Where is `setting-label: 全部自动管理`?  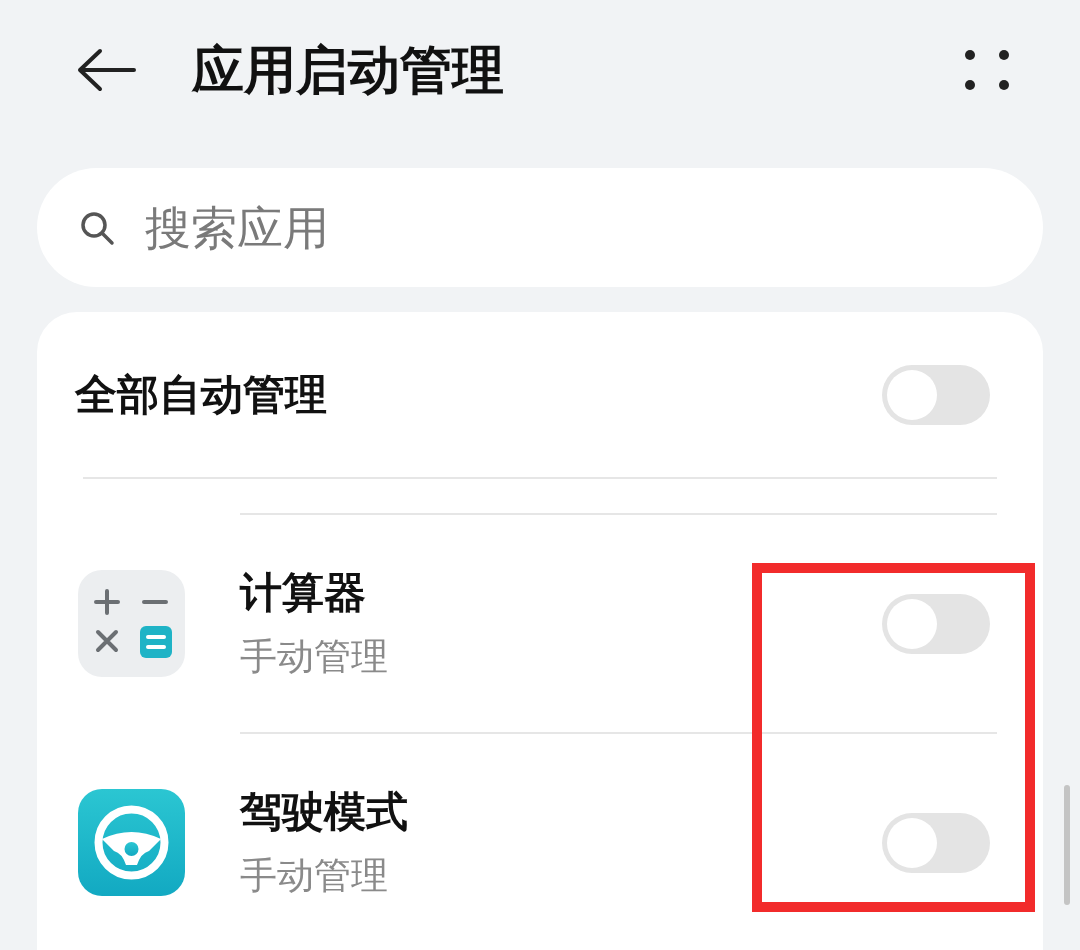
setting-label: 全部自动管理 is located at coordinates (201, 395).